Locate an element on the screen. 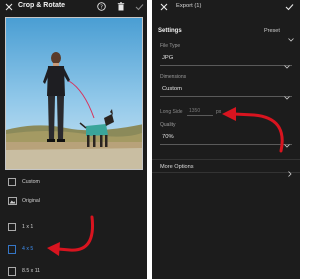 The height and width of the screenshot is (279, 320). ratio-item-custom: Custom is located at coordinates (73, 182).